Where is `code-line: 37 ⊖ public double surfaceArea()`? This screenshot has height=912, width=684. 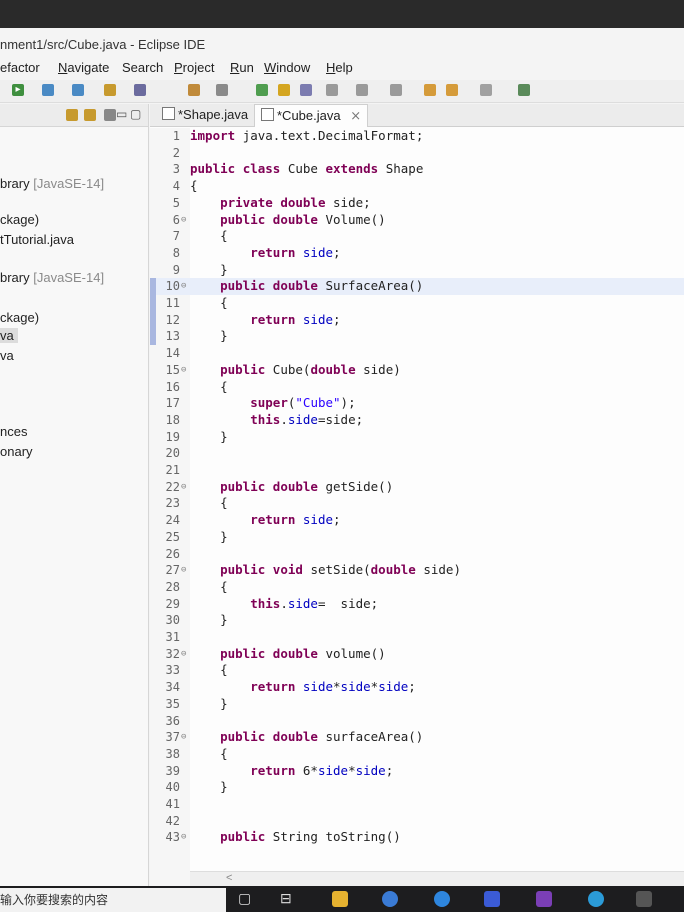
code-line: 37 ⊖ public double surfaceArea() is located at coordinates (417, 737).